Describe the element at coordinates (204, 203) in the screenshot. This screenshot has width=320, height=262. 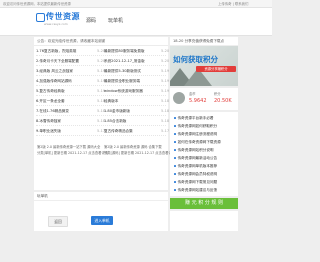
I see `earn-points-button: 赚 元 积 分 规 则` at that location.